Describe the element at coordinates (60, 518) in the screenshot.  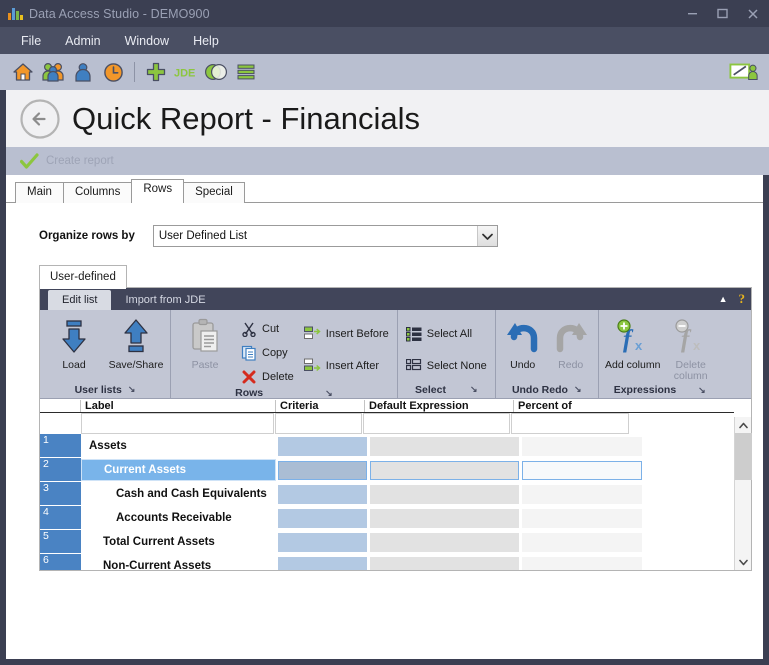
I see `row-number: 4` at that location.